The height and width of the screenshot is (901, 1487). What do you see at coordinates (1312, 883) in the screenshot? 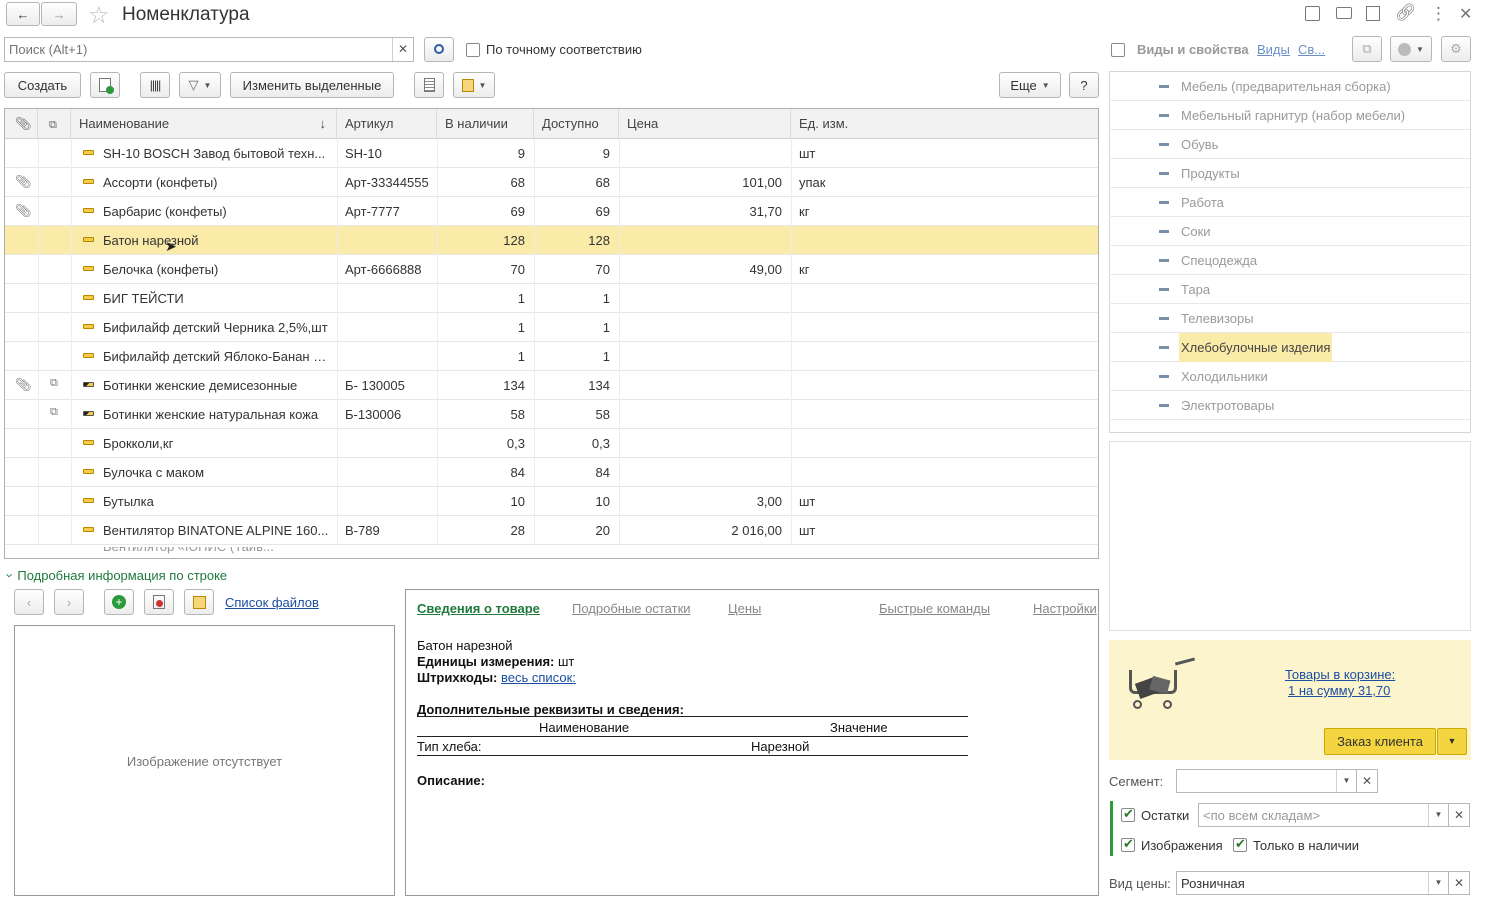
I see `price-type-select: Розничная ▼` at bounding box center [1312, 883].